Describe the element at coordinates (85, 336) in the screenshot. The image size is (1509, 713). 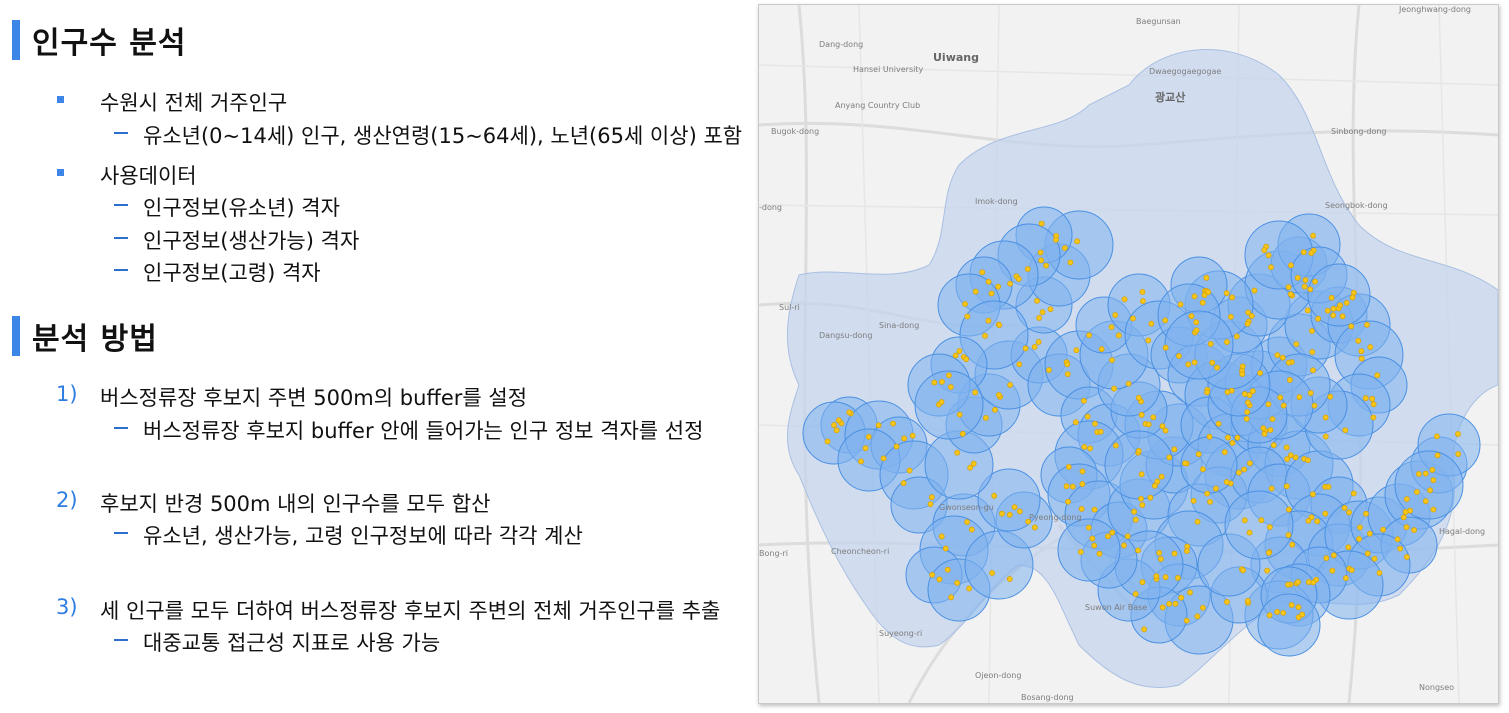
I see `section-heading-method: 분석 방법` at that location.